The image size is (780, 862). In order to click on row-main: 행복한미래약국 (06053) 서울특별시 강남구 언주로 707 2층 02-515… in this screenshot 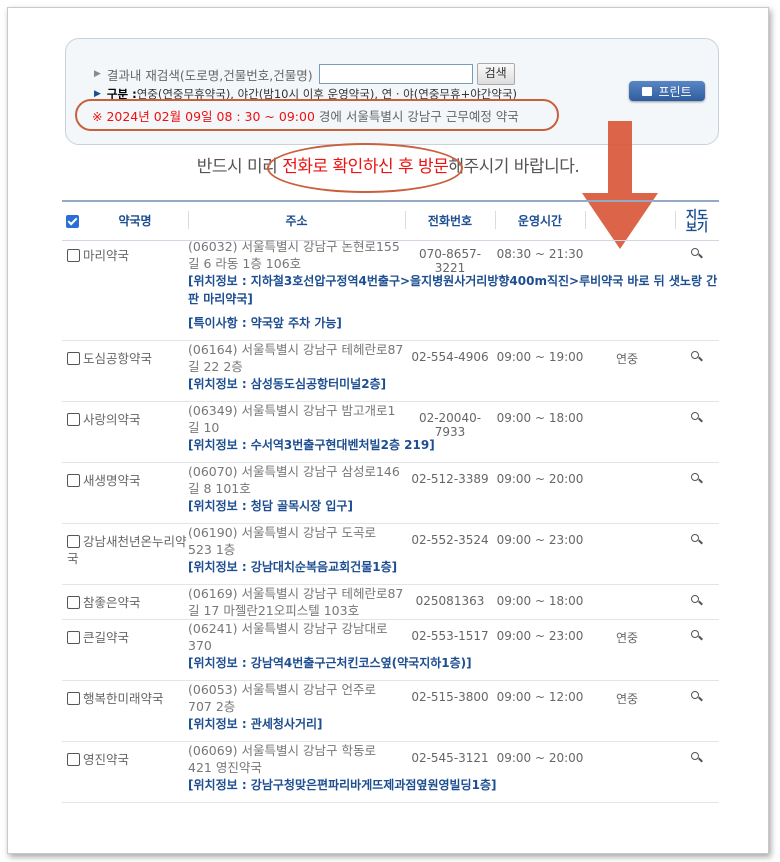, I will do `click(390, 698)`.